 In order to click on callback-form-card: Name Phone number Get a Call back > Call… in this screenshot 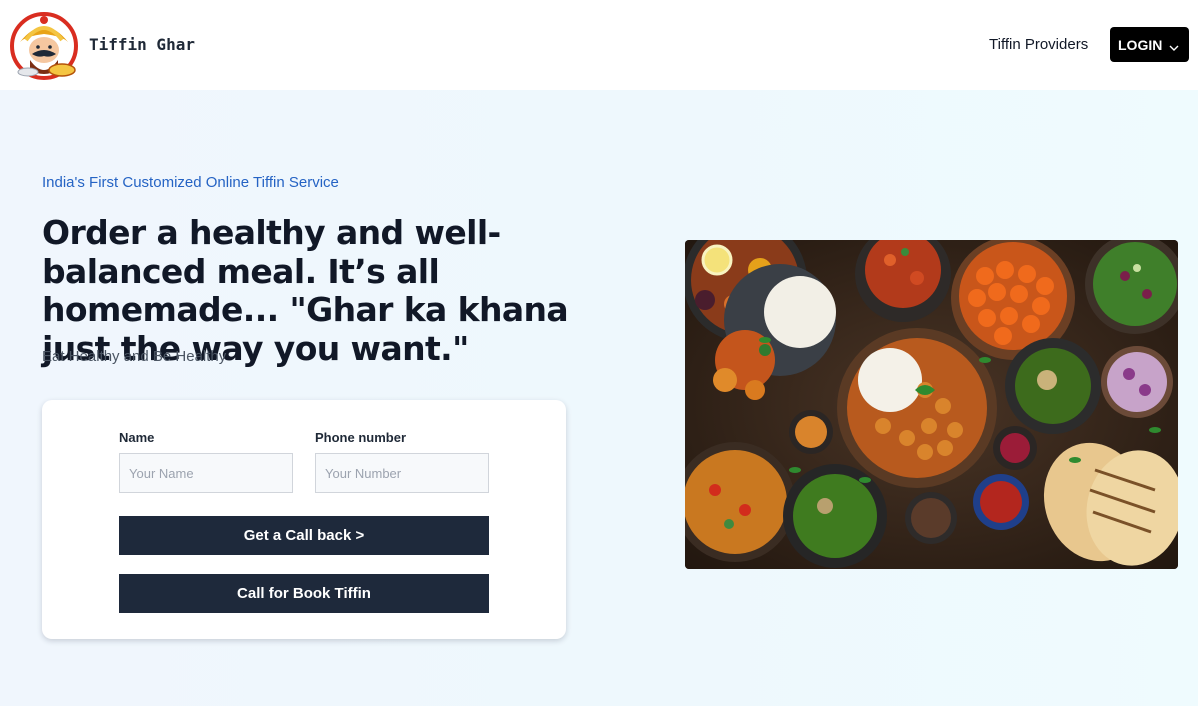, I will do `click(304, 519)`.